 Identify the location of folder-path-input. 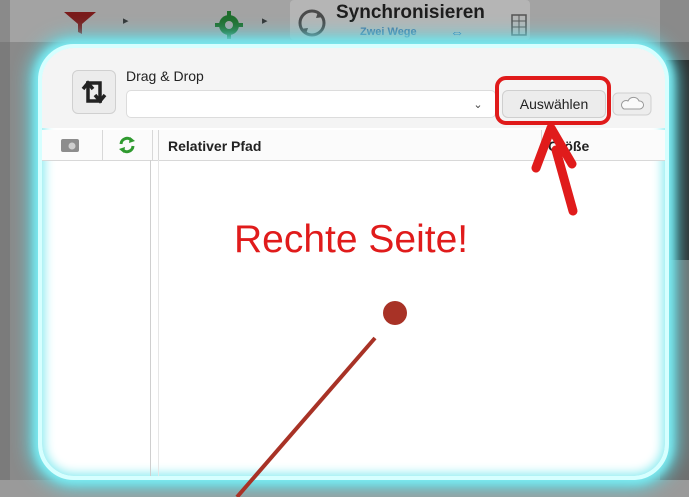
(311, 104).